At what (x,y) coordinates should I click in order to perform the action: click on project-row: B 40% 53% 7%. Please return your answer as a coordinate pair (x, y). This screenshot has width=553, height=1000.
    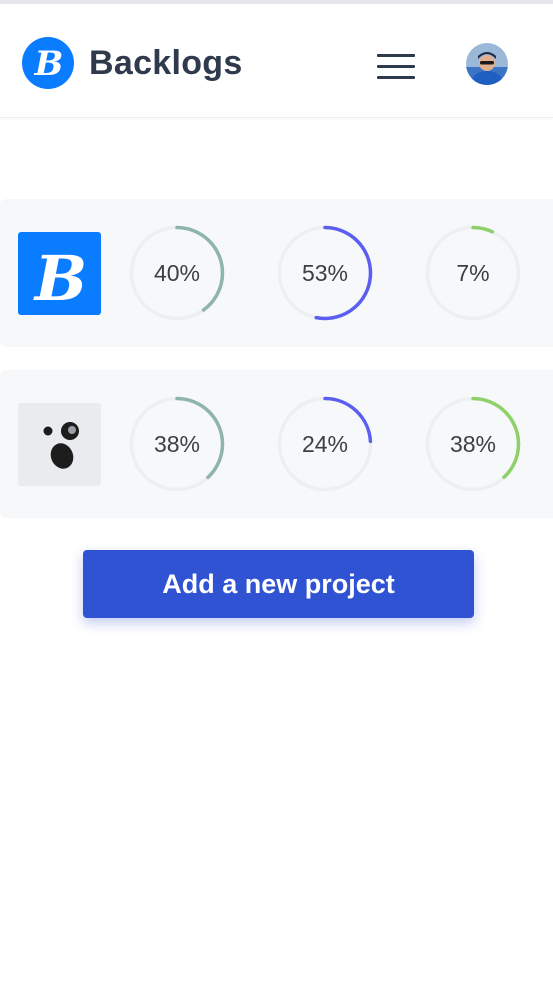
    Looking at the image, I should click on (276, 273).